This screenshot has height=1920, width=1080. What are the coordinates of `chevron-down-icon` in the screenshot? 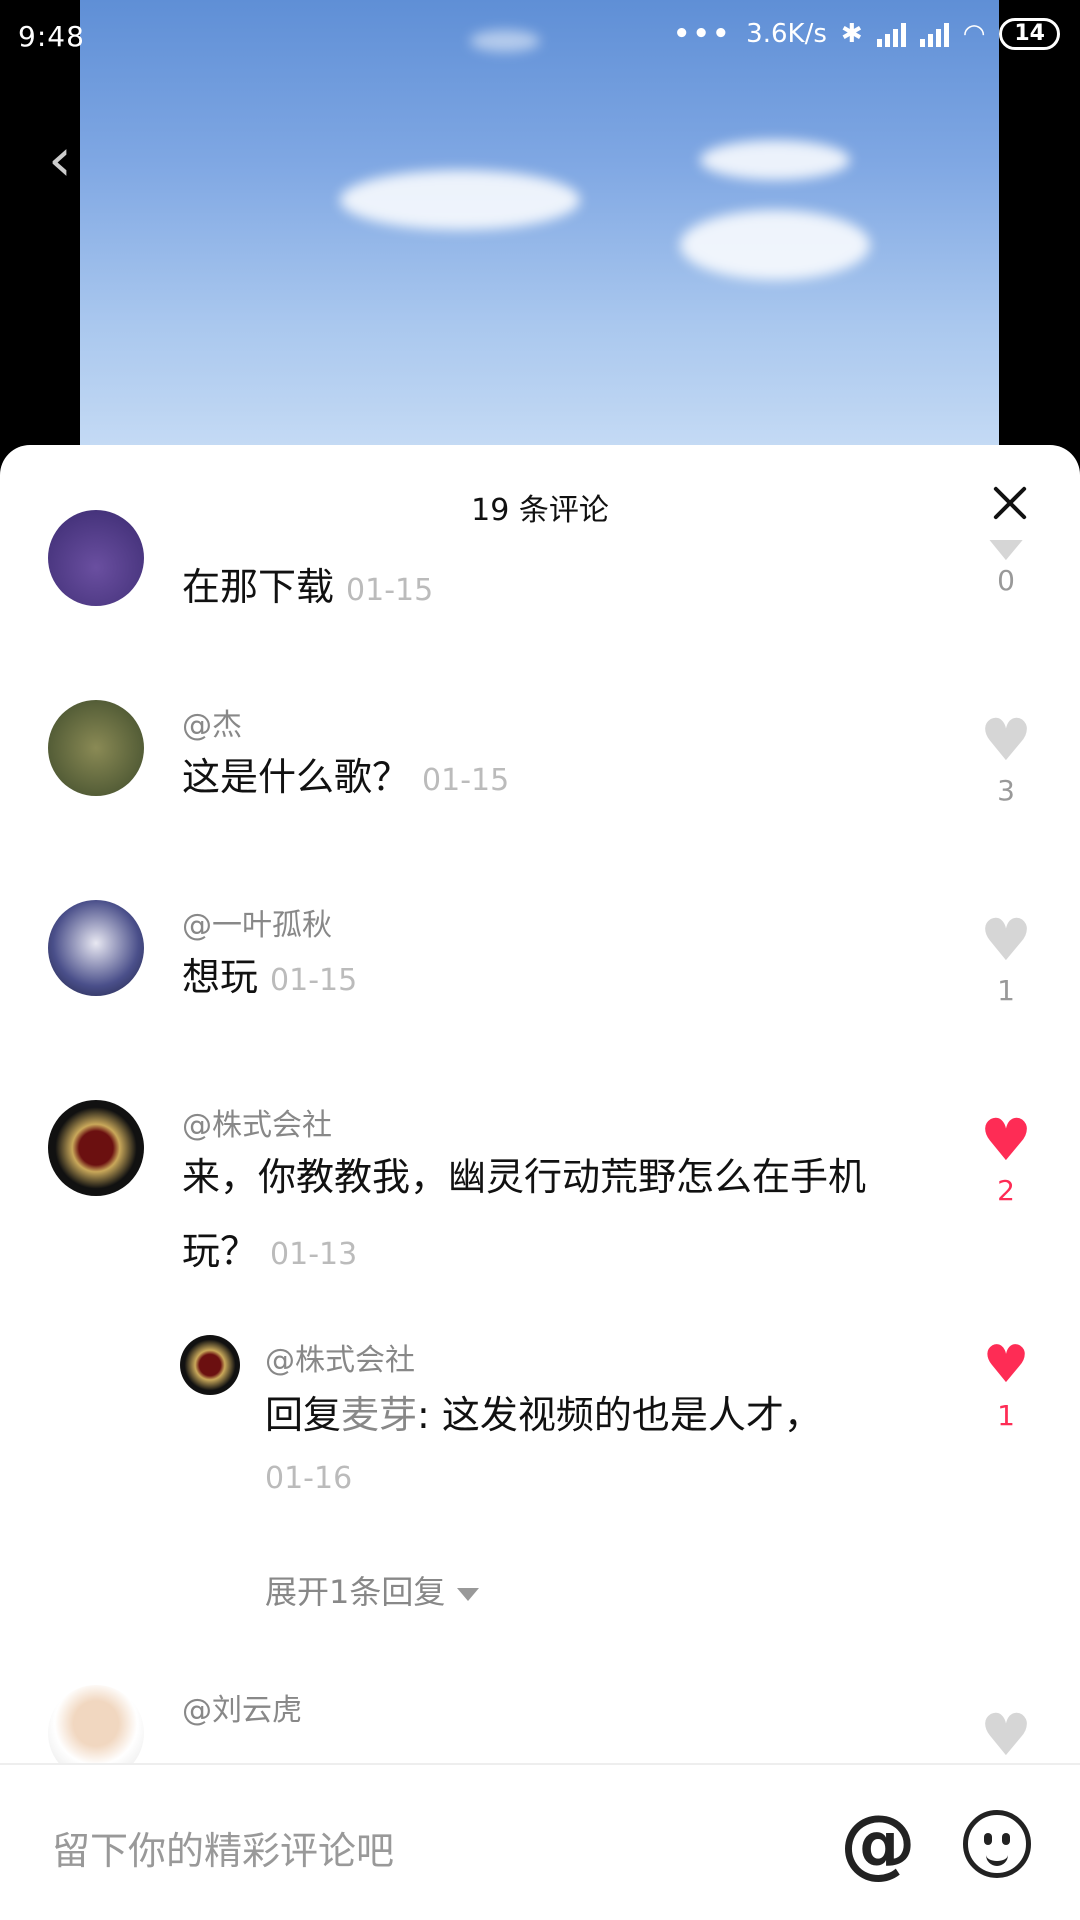 It's located at (468, 1594).